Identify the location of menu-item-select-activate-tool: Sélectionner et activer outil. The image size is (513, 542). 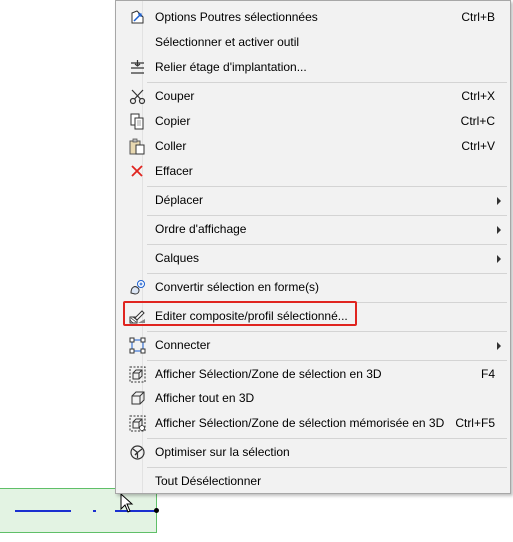
(313, 42).